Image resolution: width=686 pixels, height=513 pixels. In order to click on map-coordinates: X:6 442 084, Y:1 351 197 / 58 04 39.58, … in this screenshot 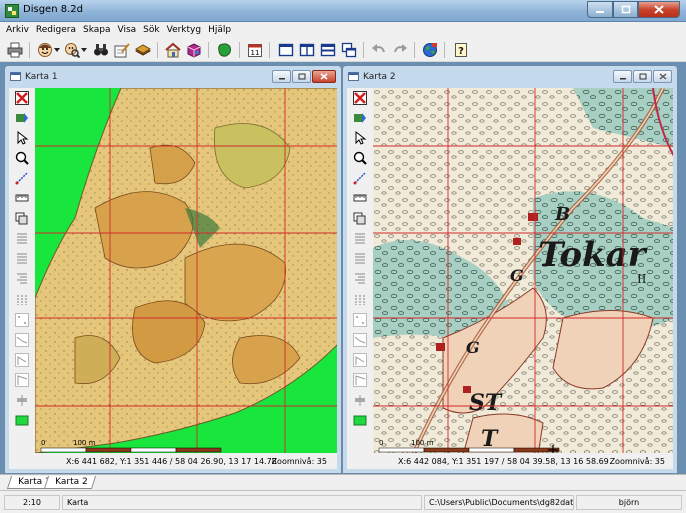, I will do `click(503, 461)`.